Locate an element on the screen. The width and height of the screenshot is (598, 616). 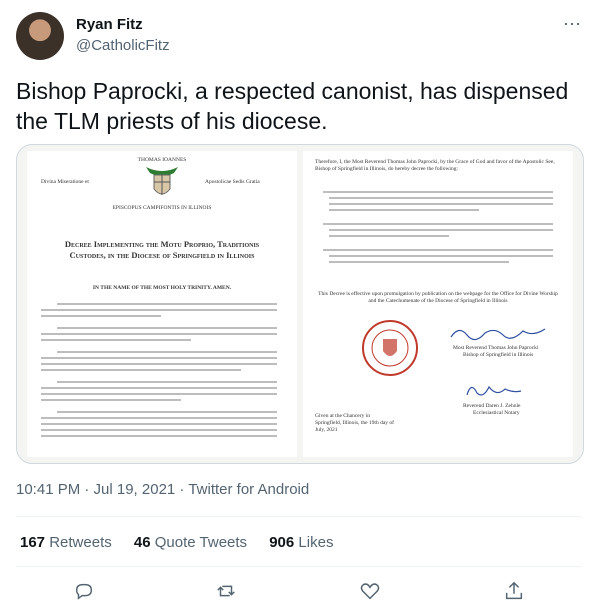
tweet-stats: 167 Retweets 46 Quote Tweets 906 Likes is located at coordinates (185, 542).